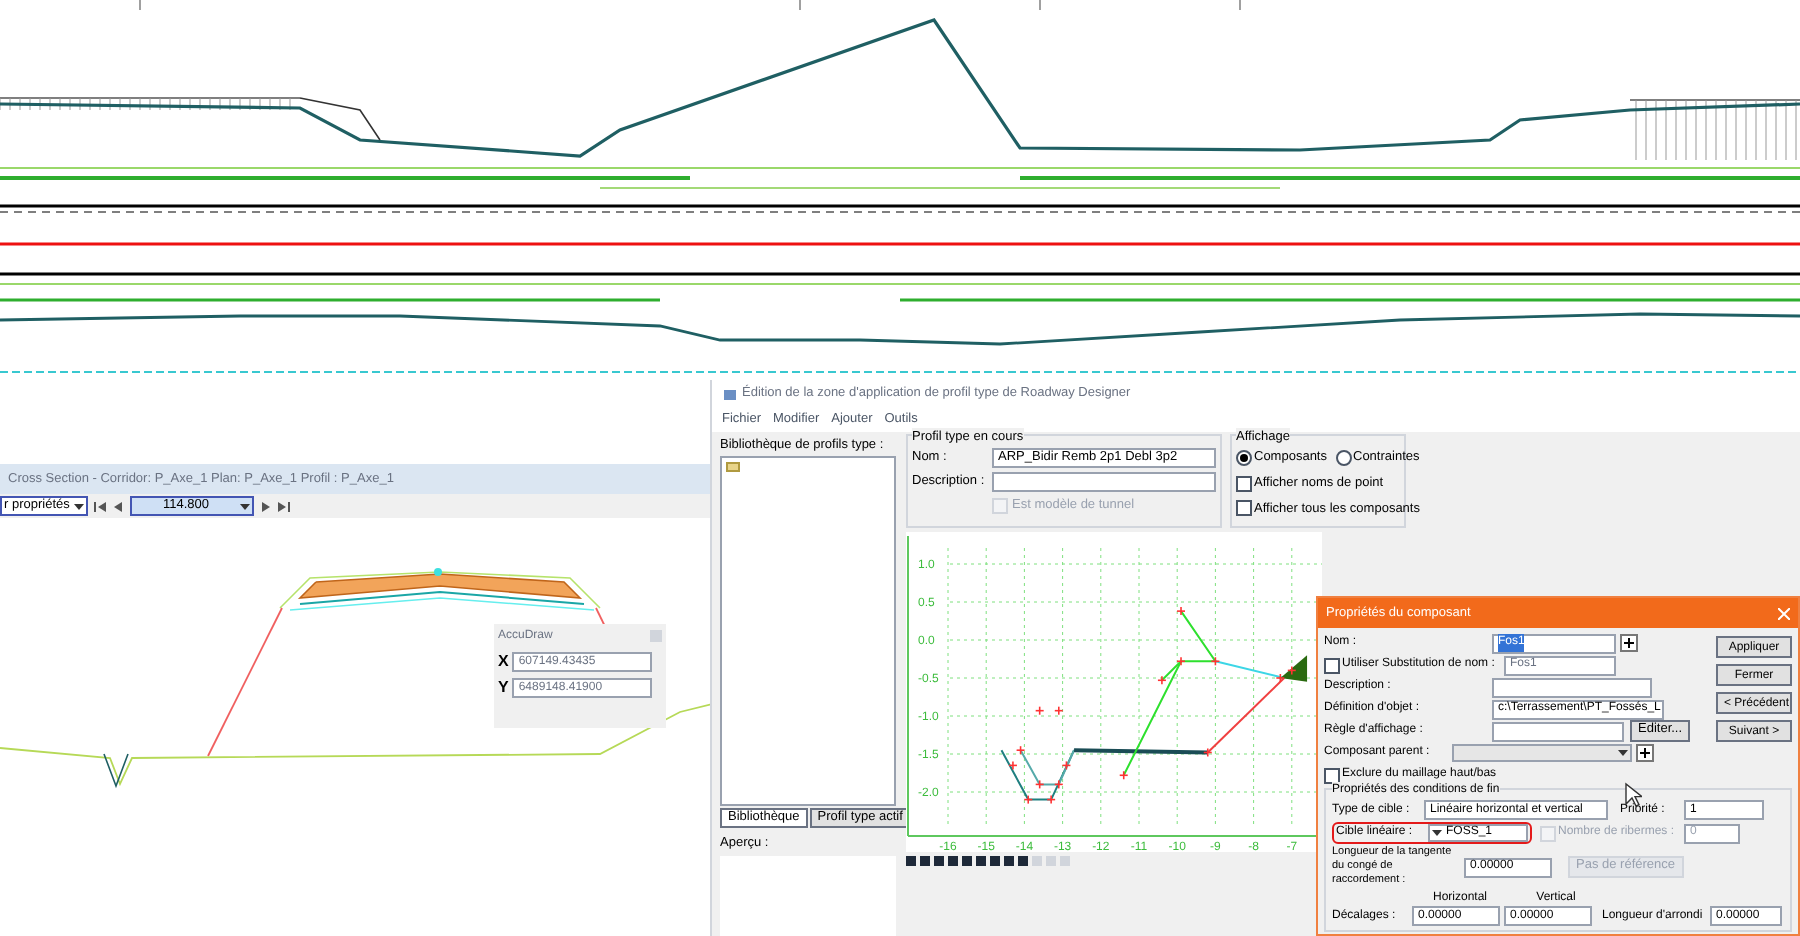  Describe the element at coordinates (730, 394) in the screenshot. I see `app-icon` at that location.